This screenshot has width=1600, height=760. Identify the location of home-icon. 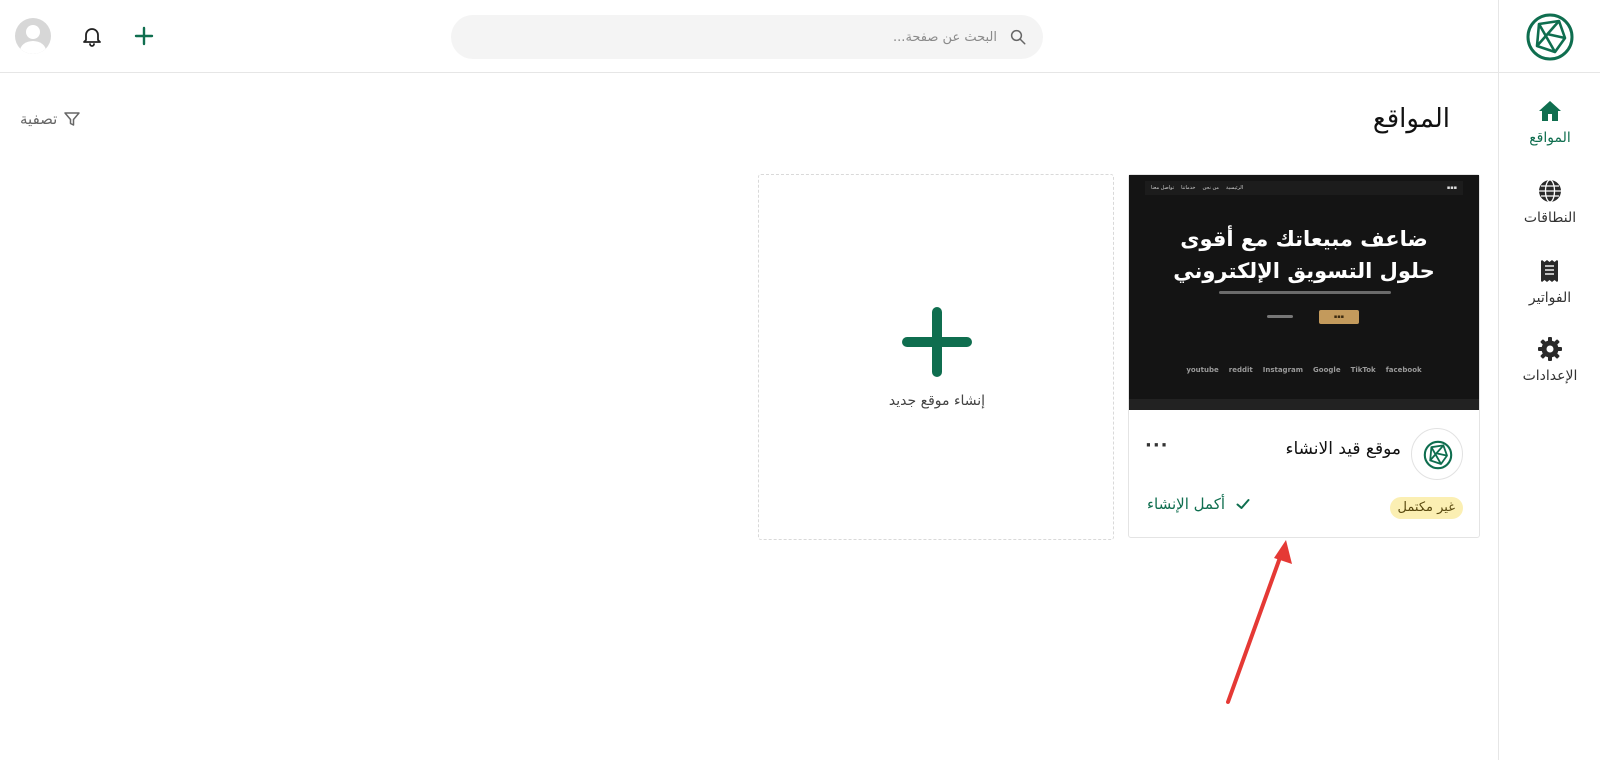
(1550, 111).